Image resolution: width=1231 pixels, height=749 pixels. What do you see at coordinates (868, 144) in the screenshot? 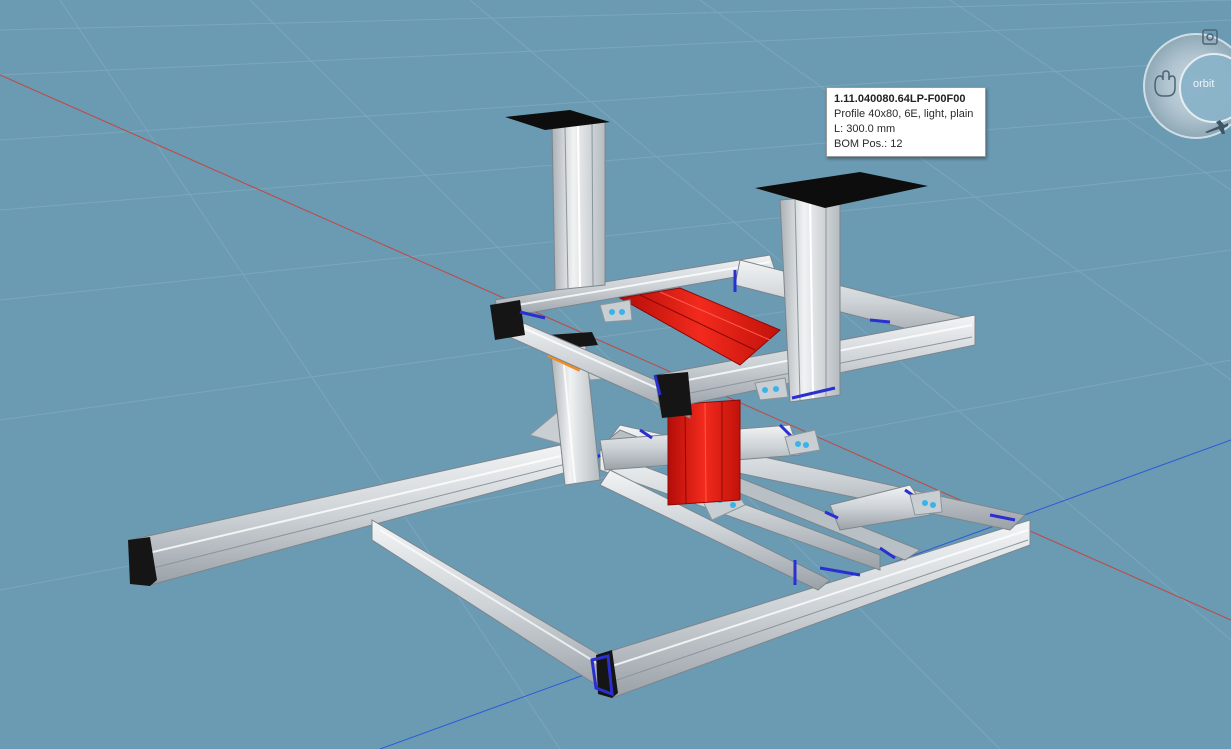
I see `tooltip-bom-position: BOM Pos.: 12` at bounding box center [868, 144].